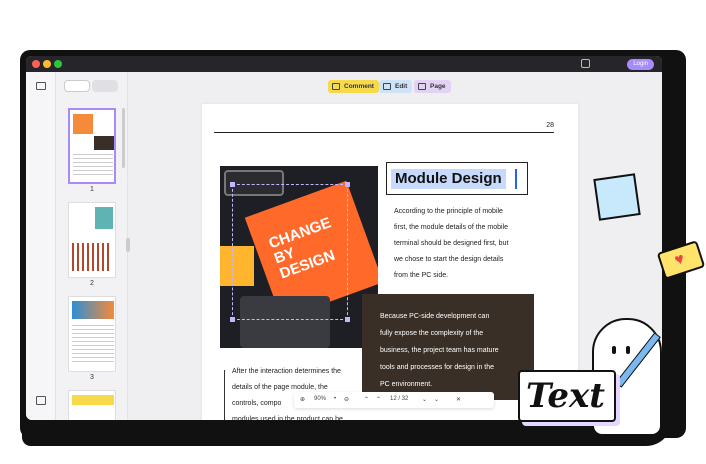  I want to click on thumbnail-scrollbar, so click(123, 138).